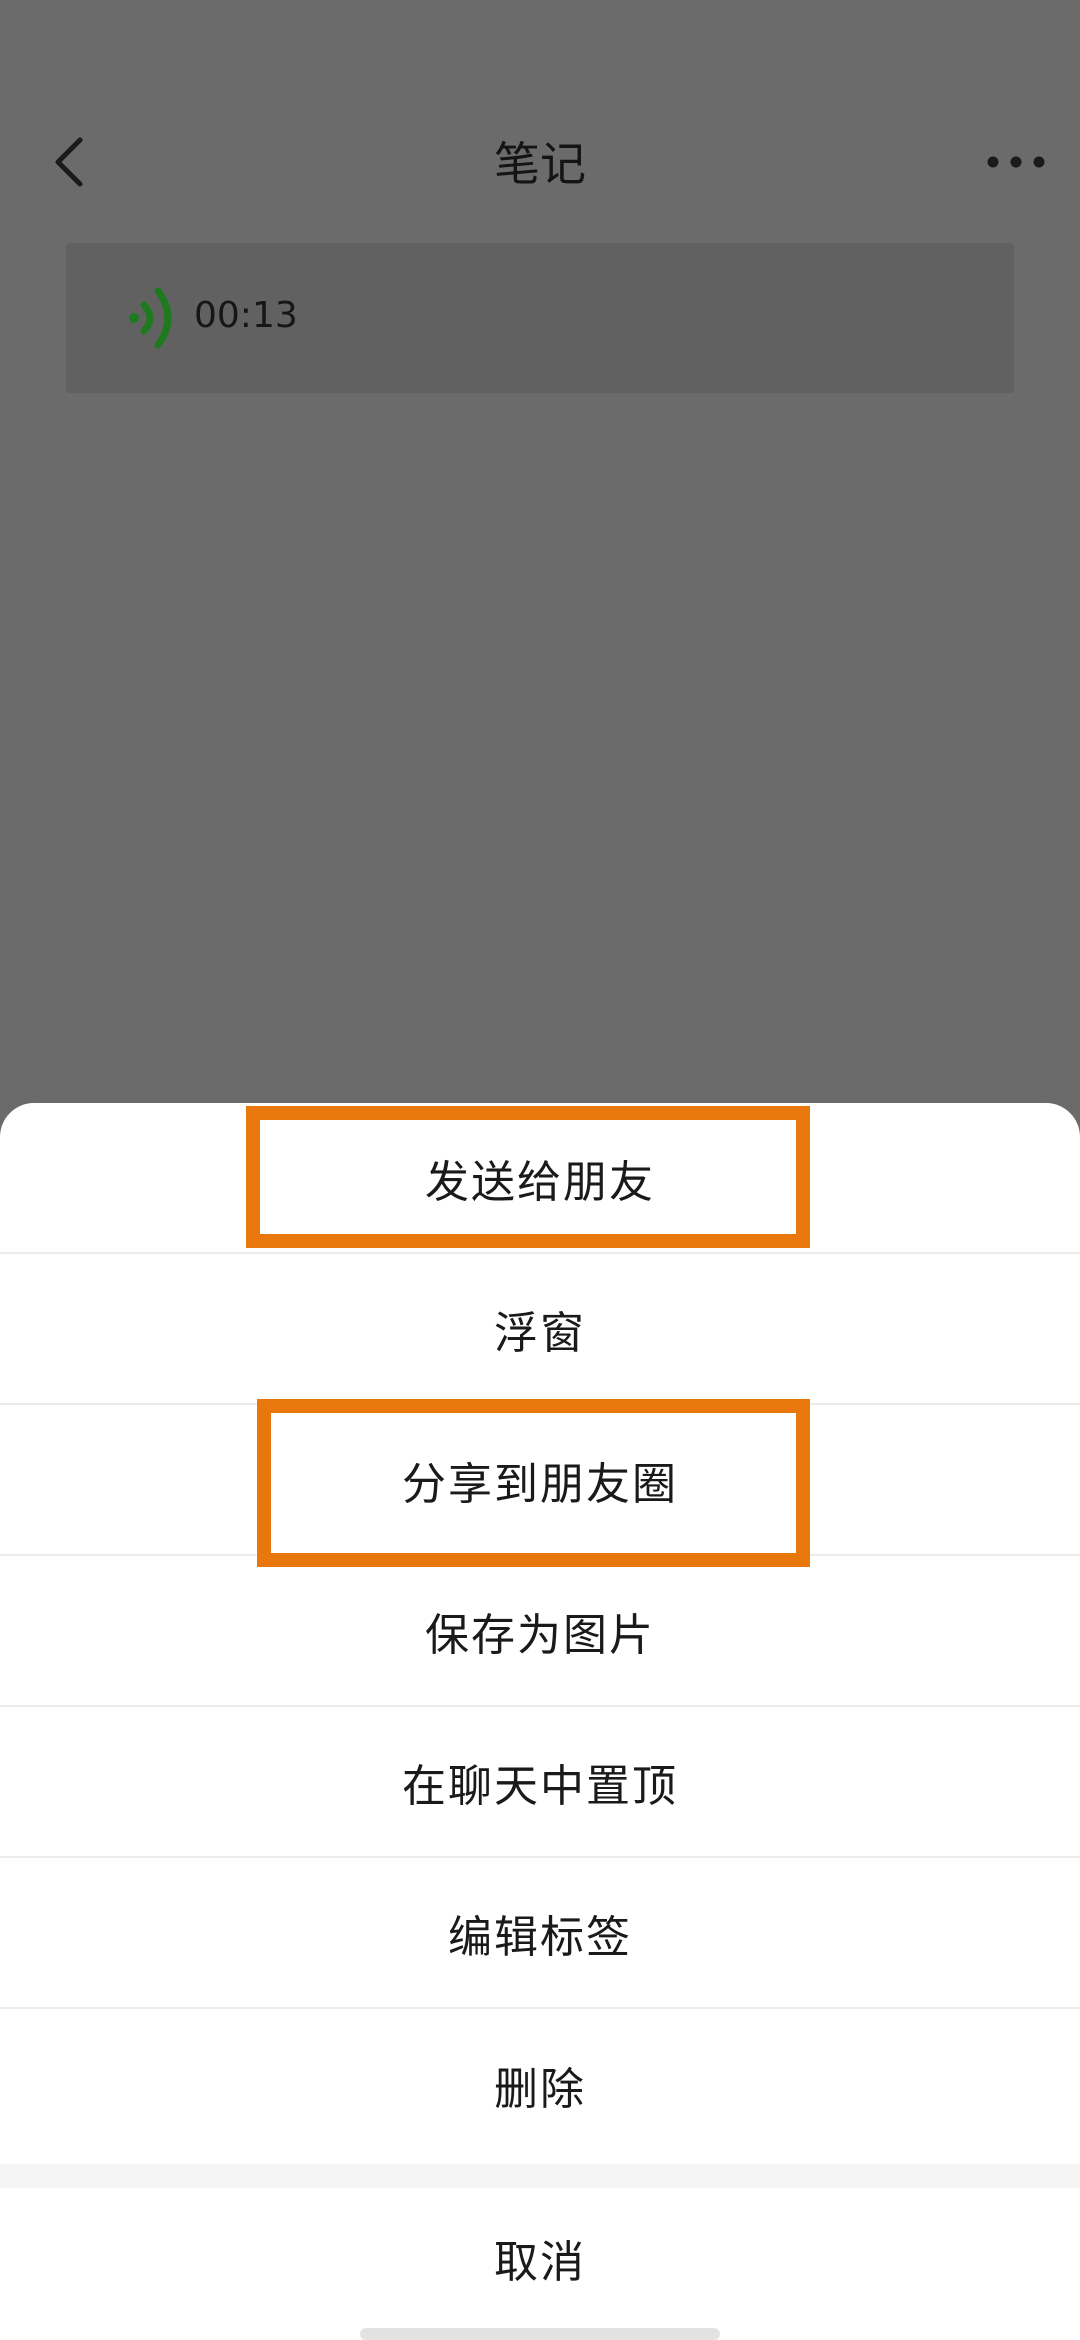 Image resolution: width=1080 pixels, height=2340 pixels. I want to click on page-title: 笔记, so click(540, 164).